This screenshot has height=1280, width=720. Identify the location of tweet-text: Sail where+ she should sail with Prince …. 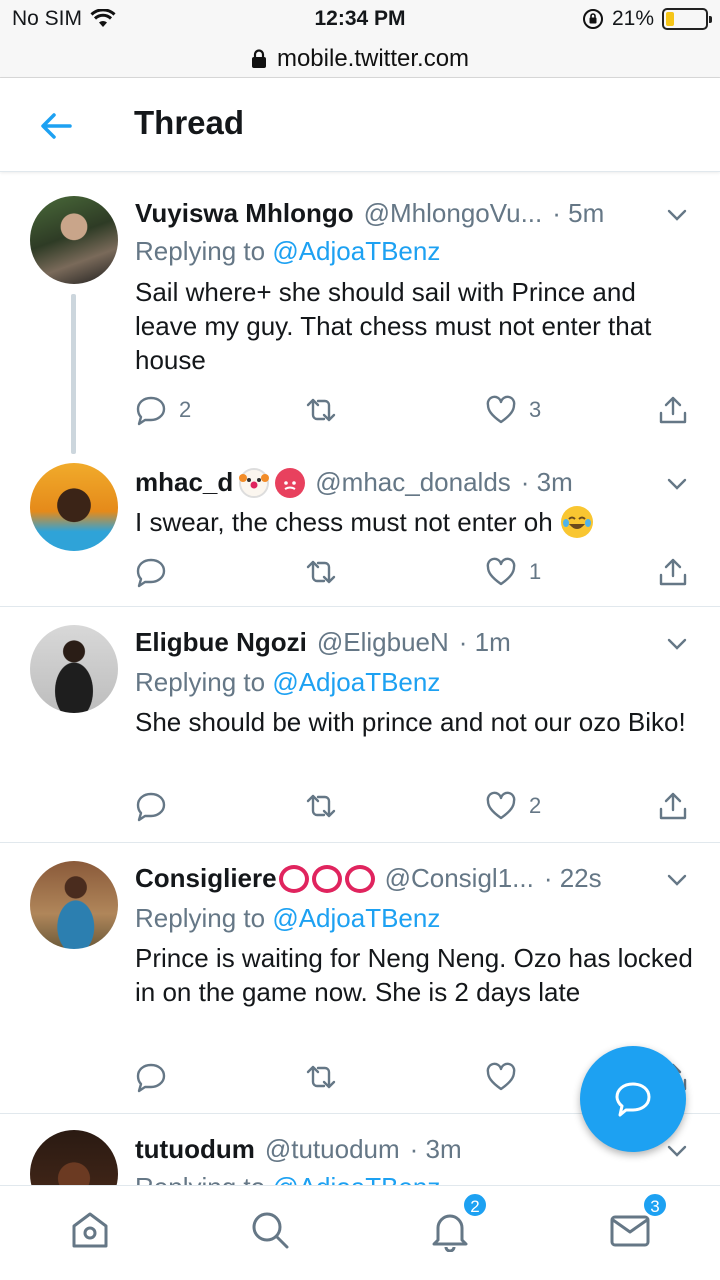
(393, 326).